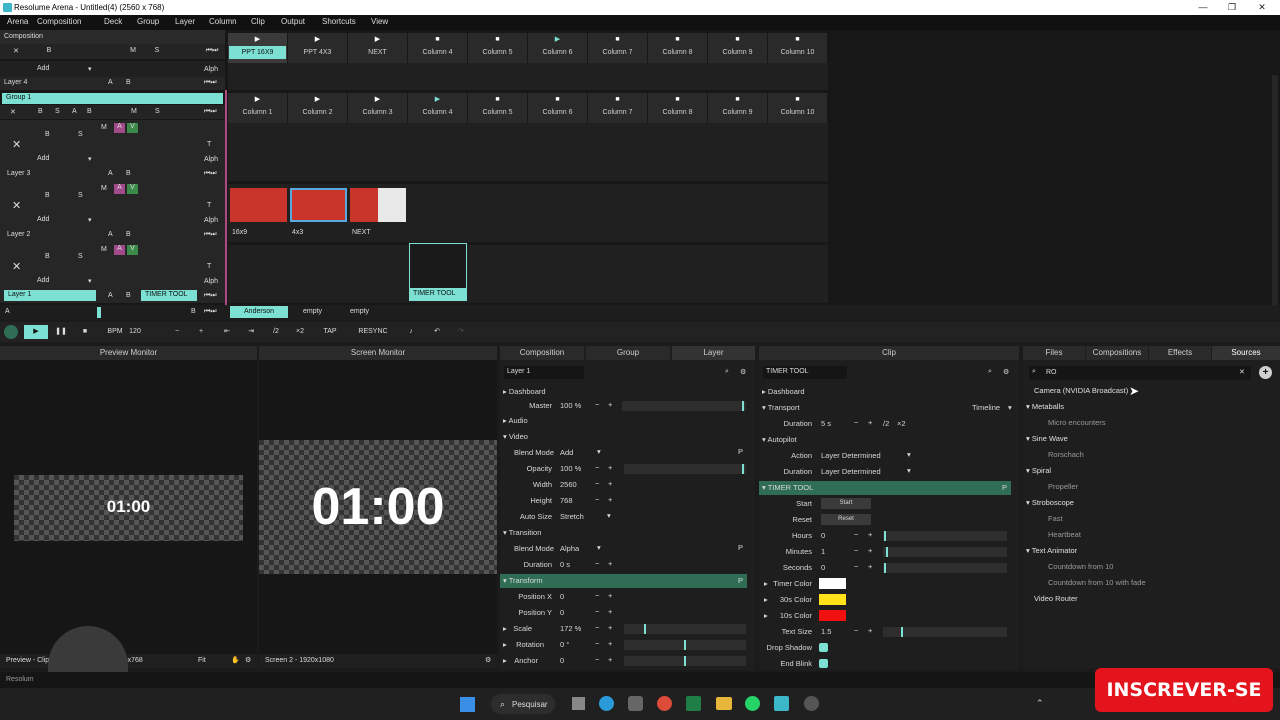 This screenshot has width=1280, height=720. I want to click on layer3-b-button: B, so click(128, 173).